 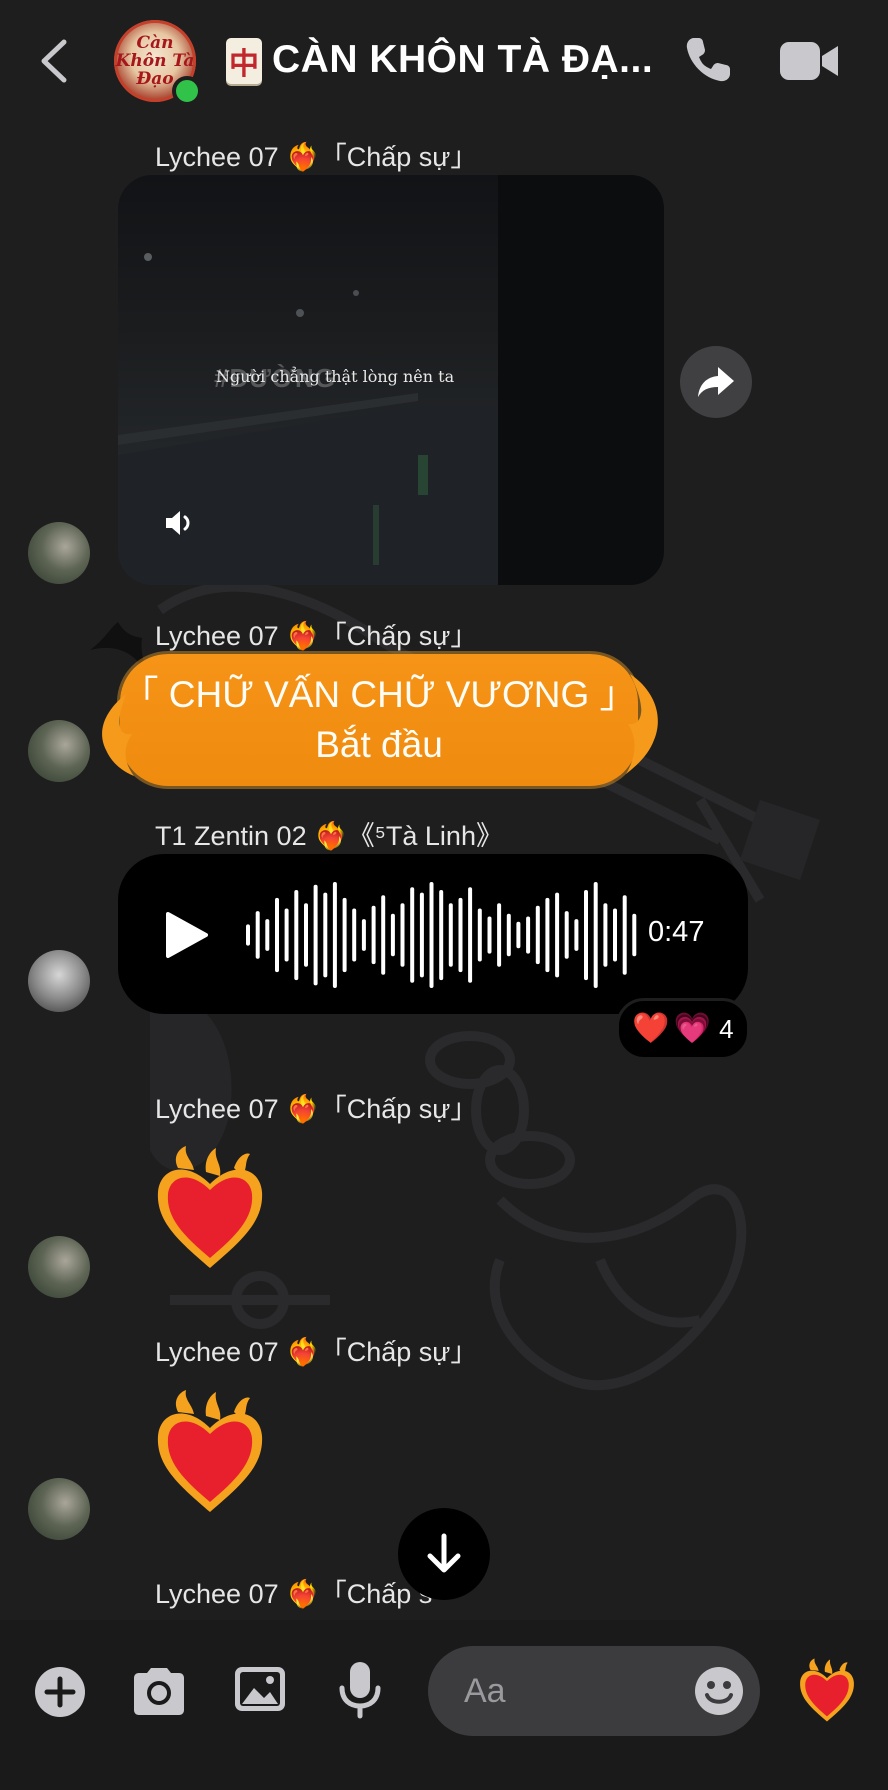 What do you see at coordinates (651, 1028) in the screenshot?
I see `red-heart-reaction: ❤️` at bounding box center [651, 1028].